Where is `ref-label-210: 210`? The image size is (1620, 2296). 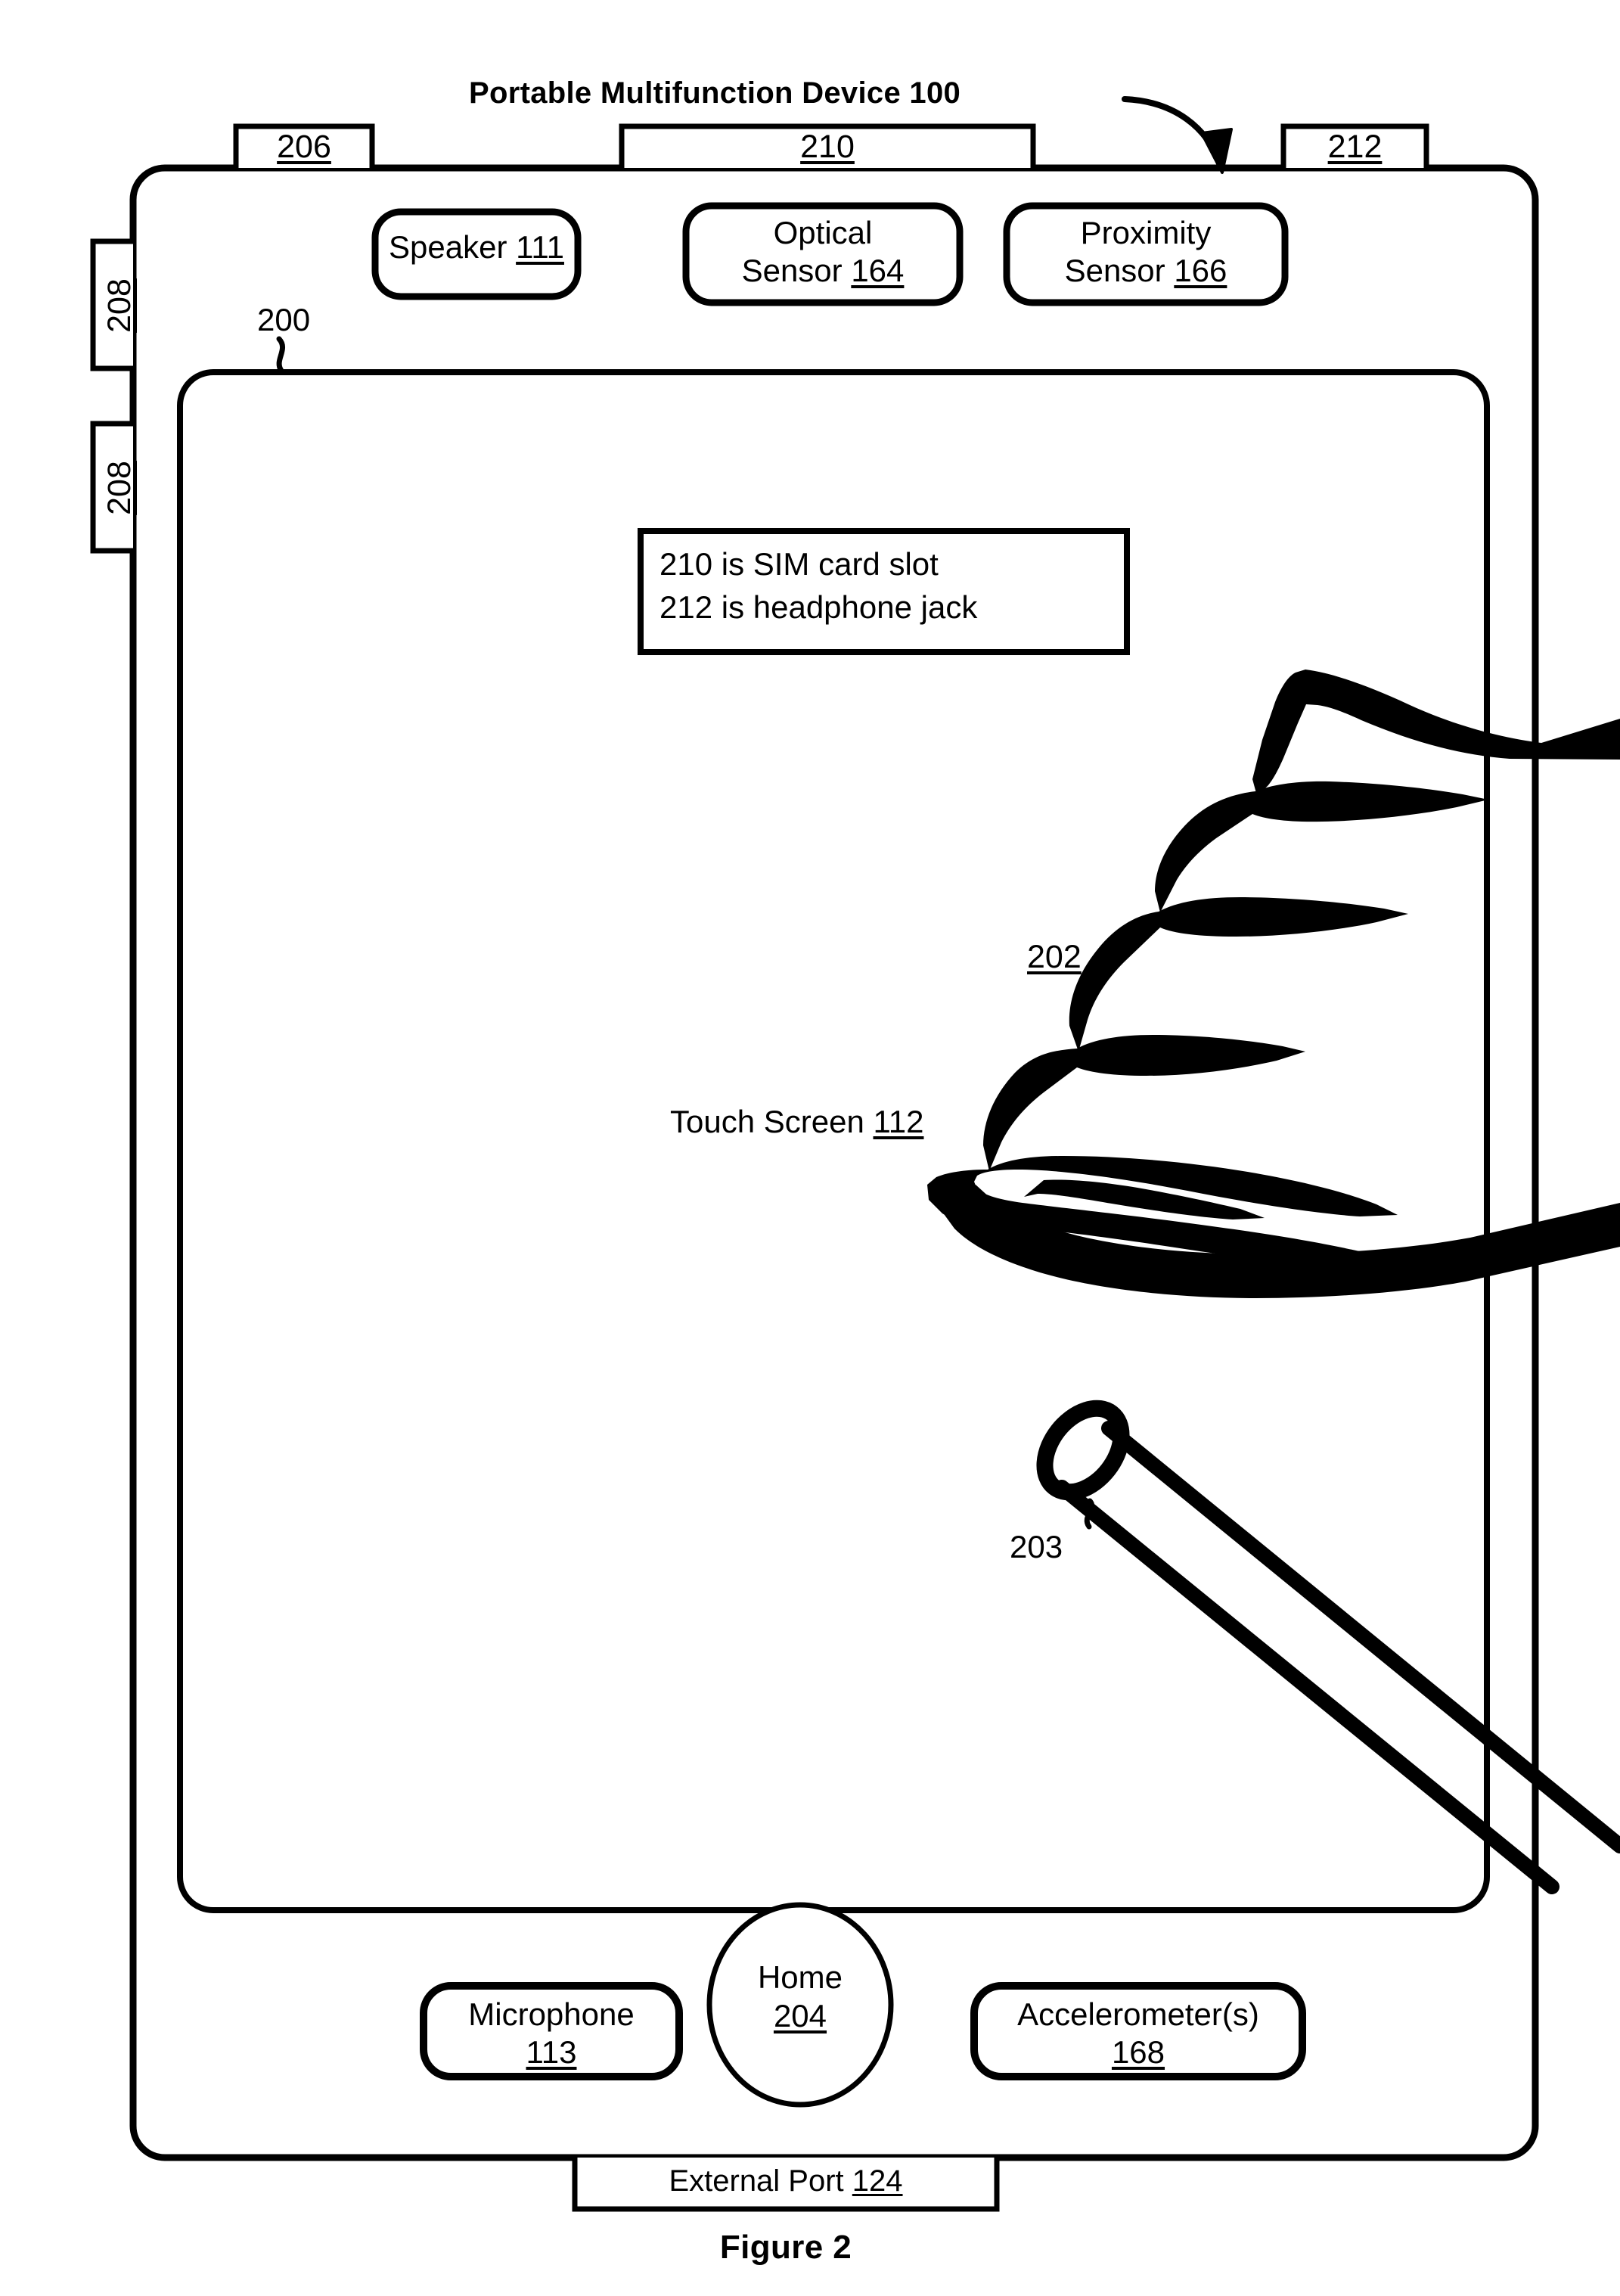 ref-label-210: 210 is located at coordinates (827, 147).